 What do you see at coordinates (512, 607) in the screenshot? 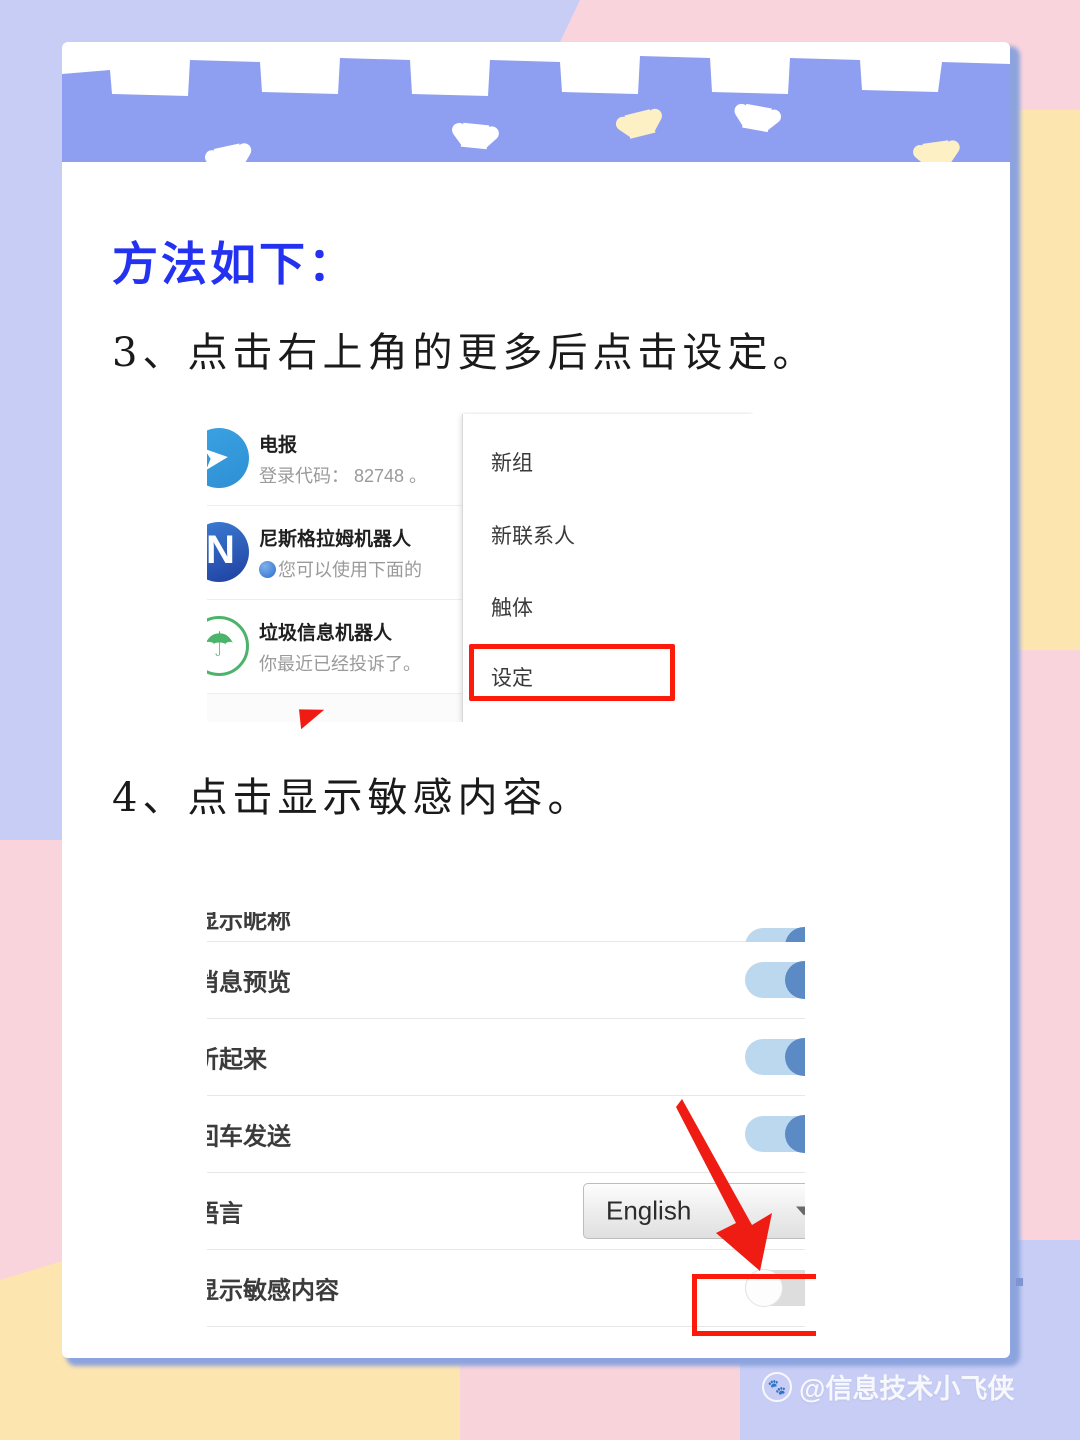
I see `menu-item-contacts: 触体` at bounding box center [512, 607].